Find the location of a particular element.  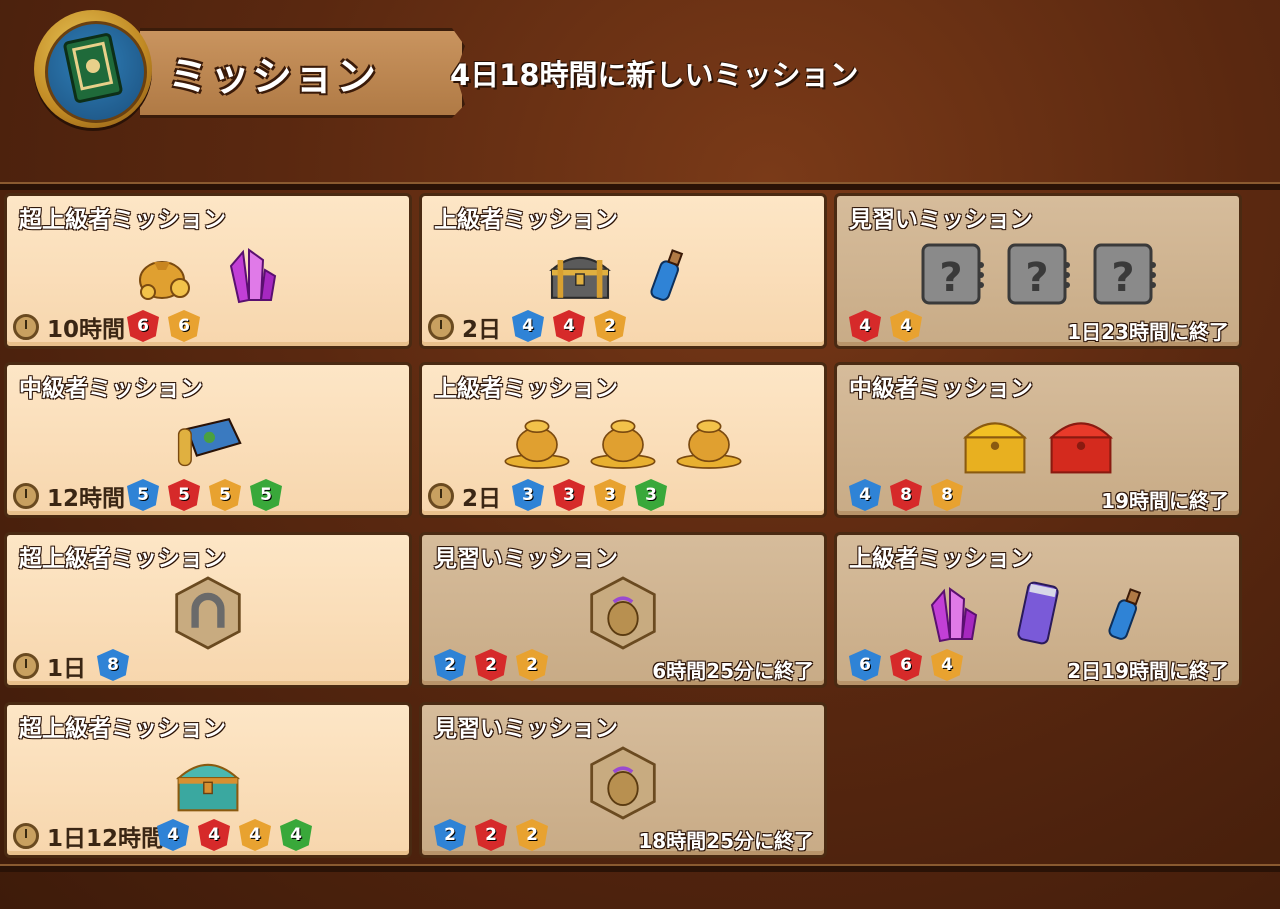

red-shield-badge: 6 is located at coordinates (906, 665).